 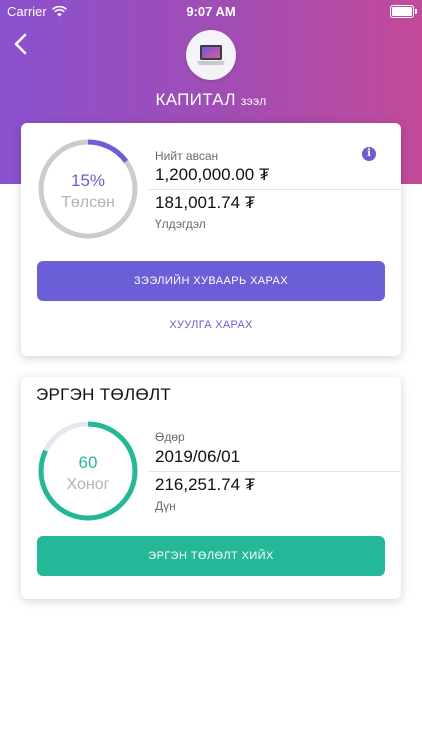 I want to click on days-value: 60, so click(x=88, y=462).